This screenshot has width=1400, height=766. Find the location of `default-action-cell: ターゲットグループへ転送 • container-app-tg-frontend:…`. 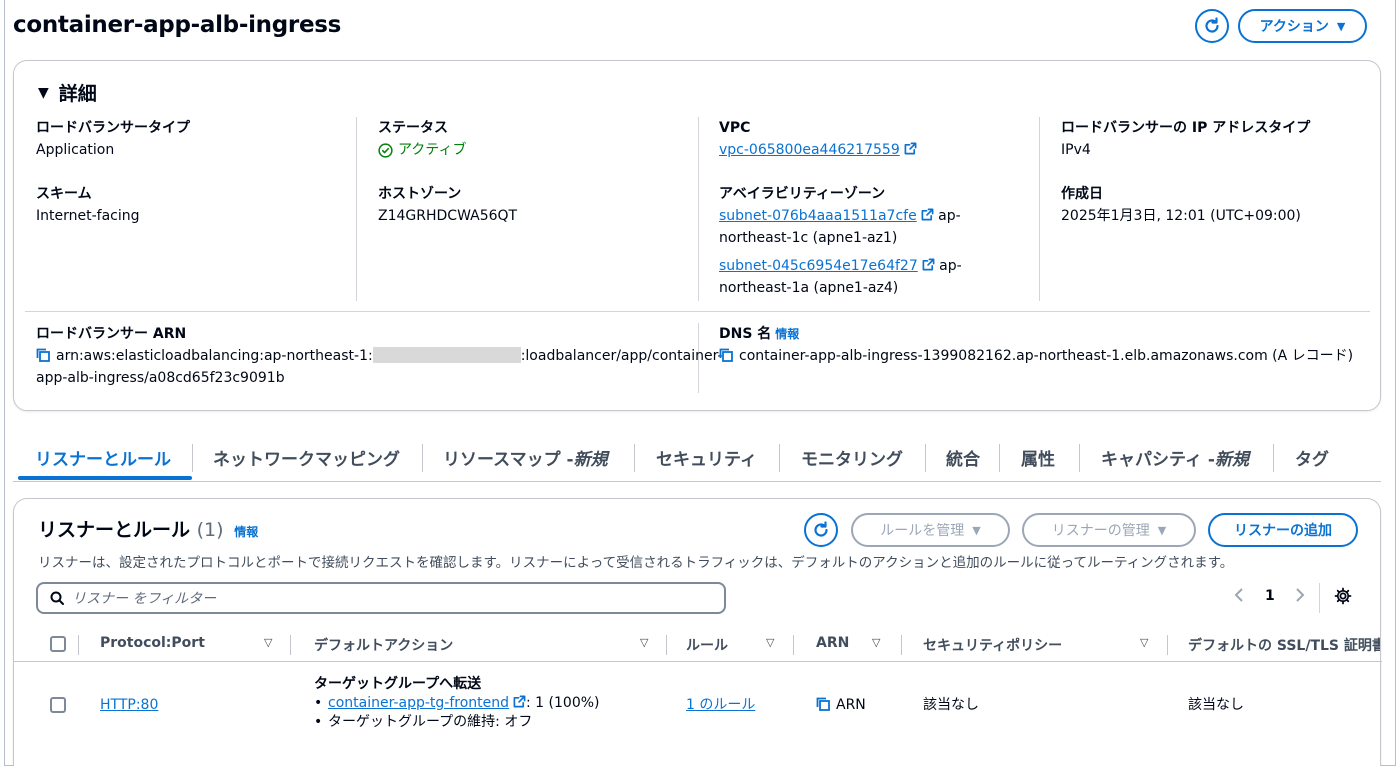

default-action-cell: ターゲットグループへ転送 • container-app-tg-frontend:… is located at coordinates (457, 703).